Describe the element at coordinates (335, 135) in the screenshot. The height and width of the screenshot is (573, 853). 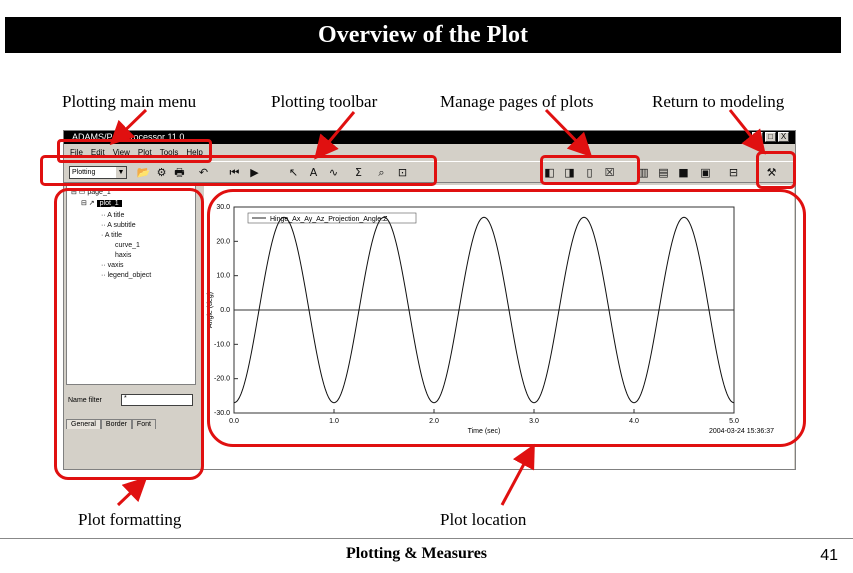
I see `arrow-toolbar` at that location.